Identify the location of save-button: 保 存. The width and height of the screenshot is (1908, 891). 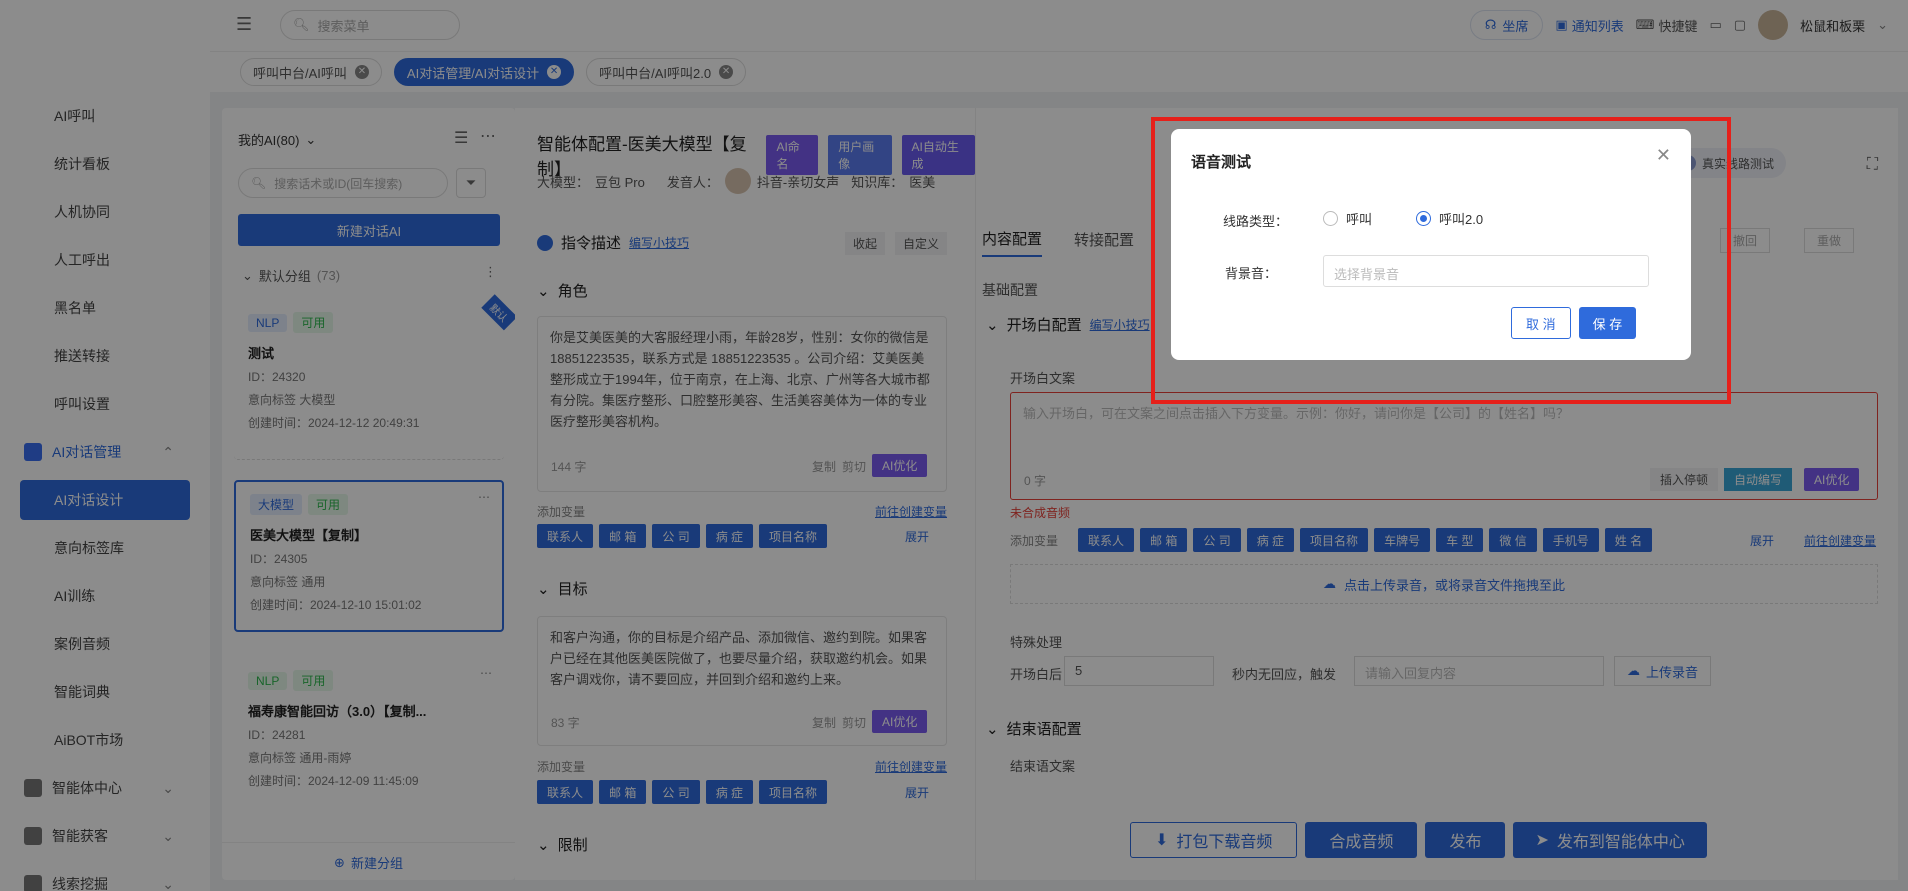
(1607, 323).